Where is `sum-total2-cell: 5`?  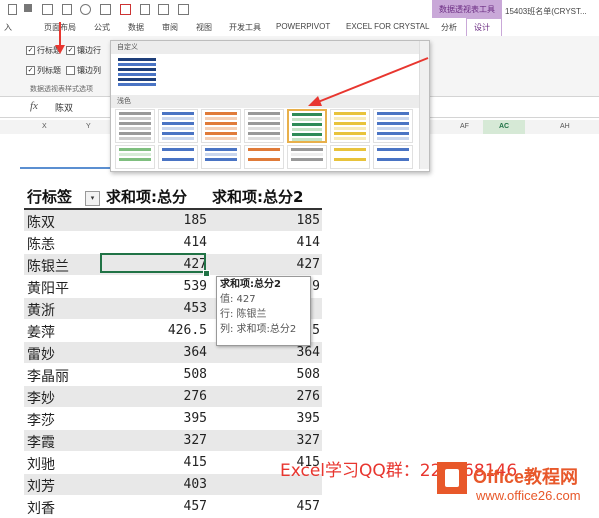 sum-total2-cell: 5 is located at coordinates (316, 330).